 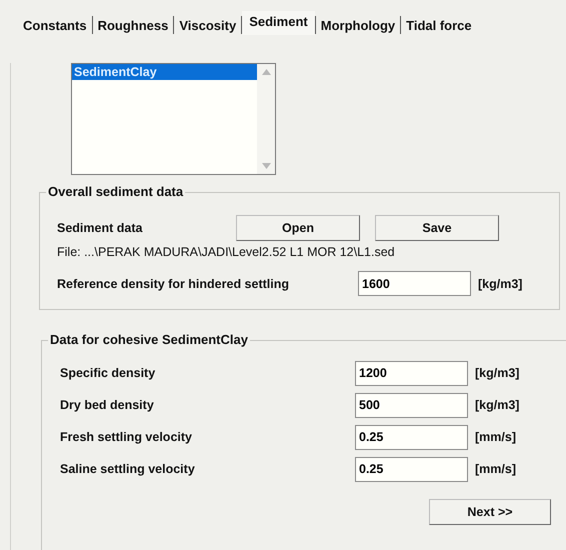 What do you see at coordinates (439, 25) in the screenshot?
I see `tab: Tidal force` at bounding box center [439, 25].